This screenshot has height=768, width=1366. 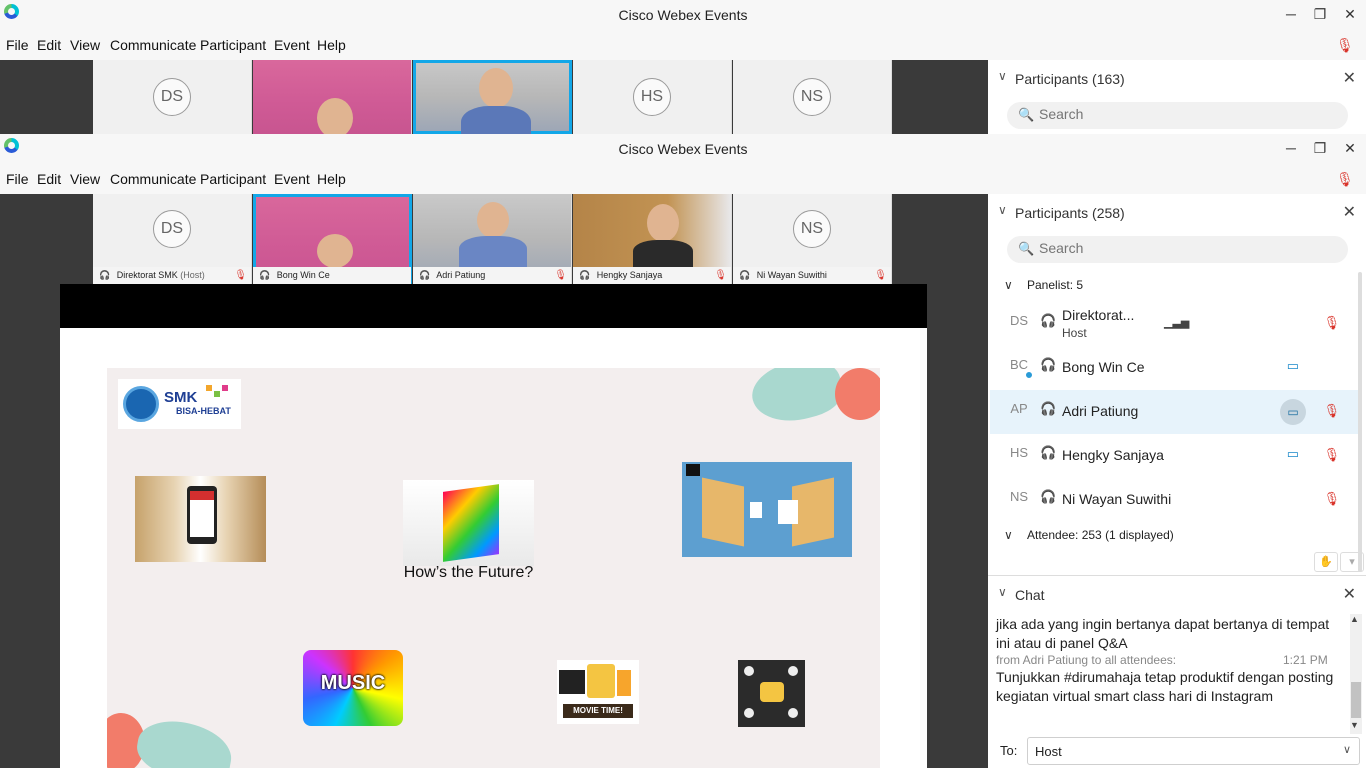 I want to click on video-tile-hengky: 🎧 Hengky Sanjaya 🎙, so click(x=652, y=239).